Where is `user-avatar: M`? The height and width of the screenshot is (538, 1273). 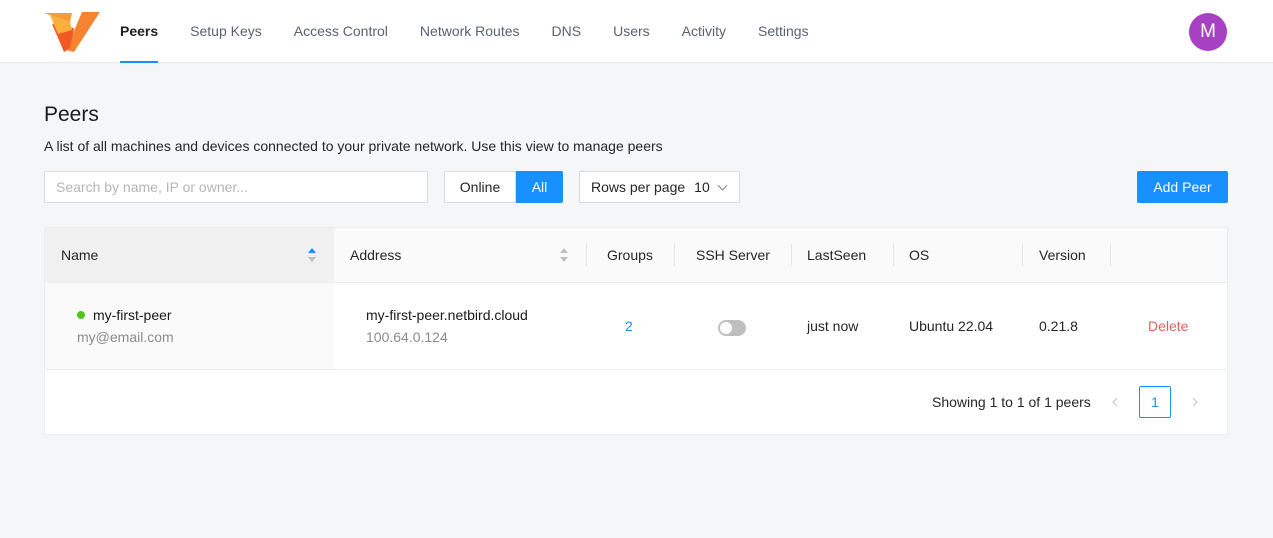 user-avatar: M is located at coordinates (1208, 32).